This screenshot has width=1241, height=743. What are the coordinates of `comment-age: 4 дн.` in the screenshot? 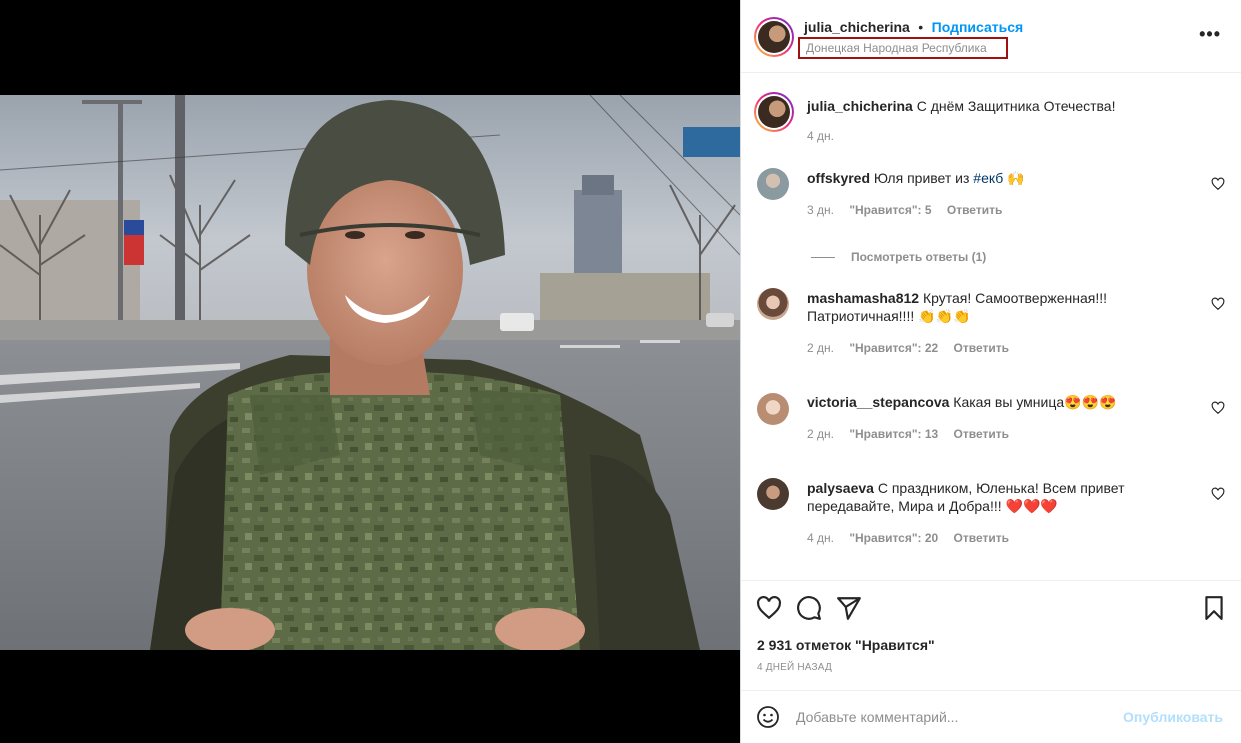 It's located at (820, 538).